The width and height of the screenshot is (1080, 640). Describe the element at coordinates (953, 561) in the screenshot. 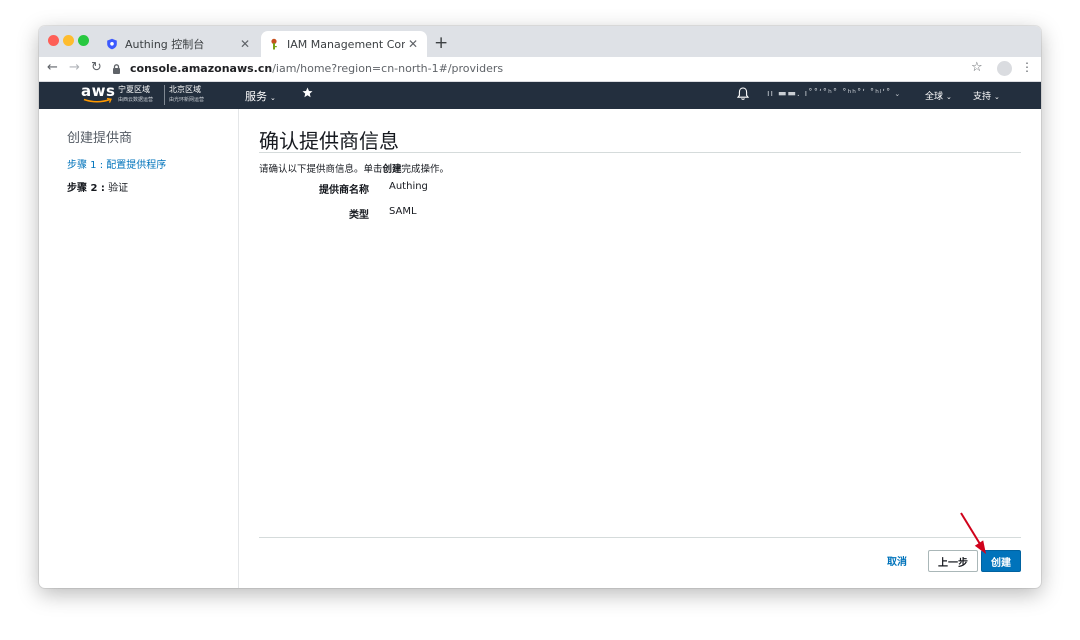

I see `previous-button: 上一步` at that location.